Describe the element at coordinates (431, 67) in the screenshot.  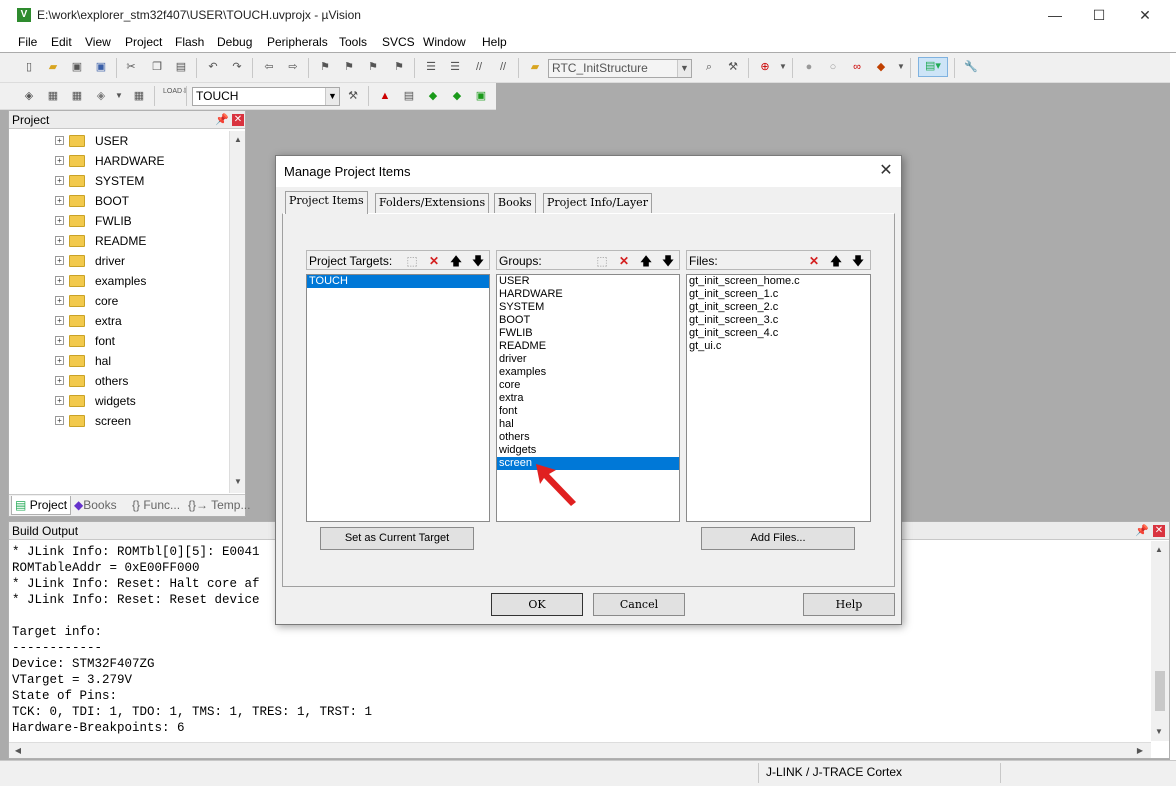
I see `indent-icon: ☰` at that location.